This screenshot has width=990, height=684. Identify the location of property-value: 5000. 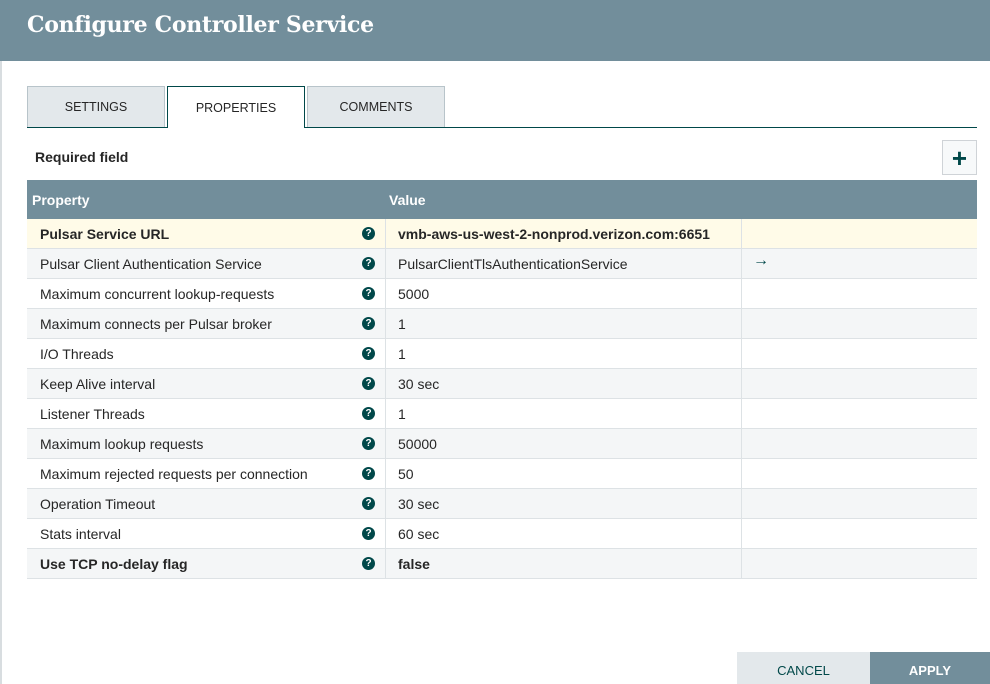
(413, 294).